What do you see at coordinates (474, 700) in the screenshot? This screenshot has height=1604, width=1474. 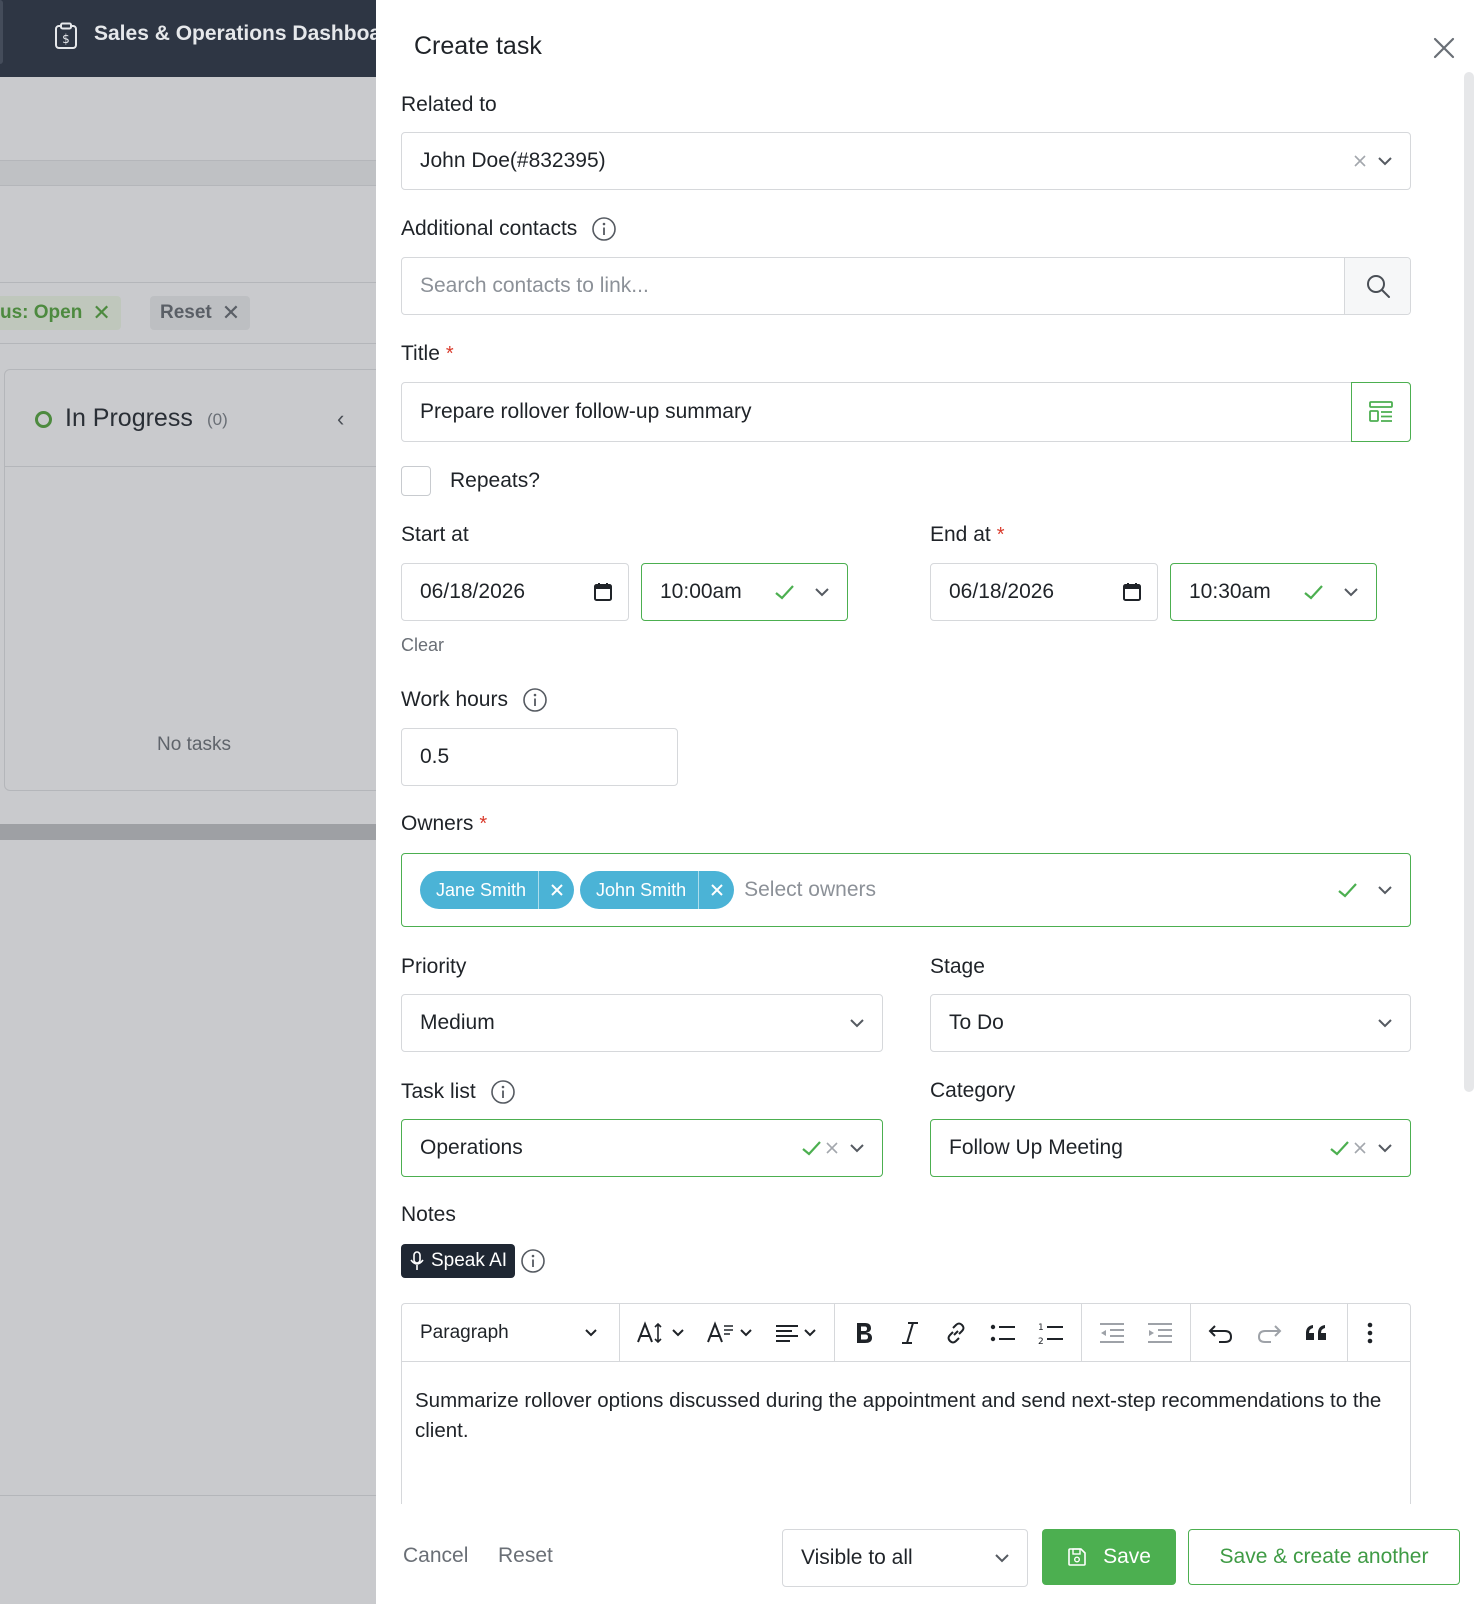 I see `work-hours-label: Work hours` at bounding box center [474, 700].